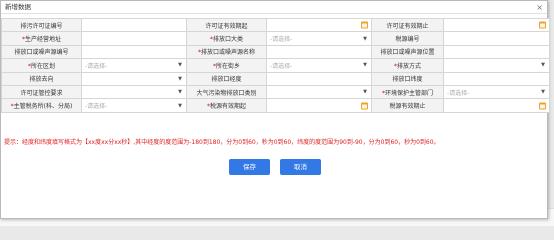 The width and height of the screenshot is (554, 240). I want to click on form-row: 排放口或噪声源编号 *排放口或噪声源名称 排放口或噪声源位置, so click(275, 52).